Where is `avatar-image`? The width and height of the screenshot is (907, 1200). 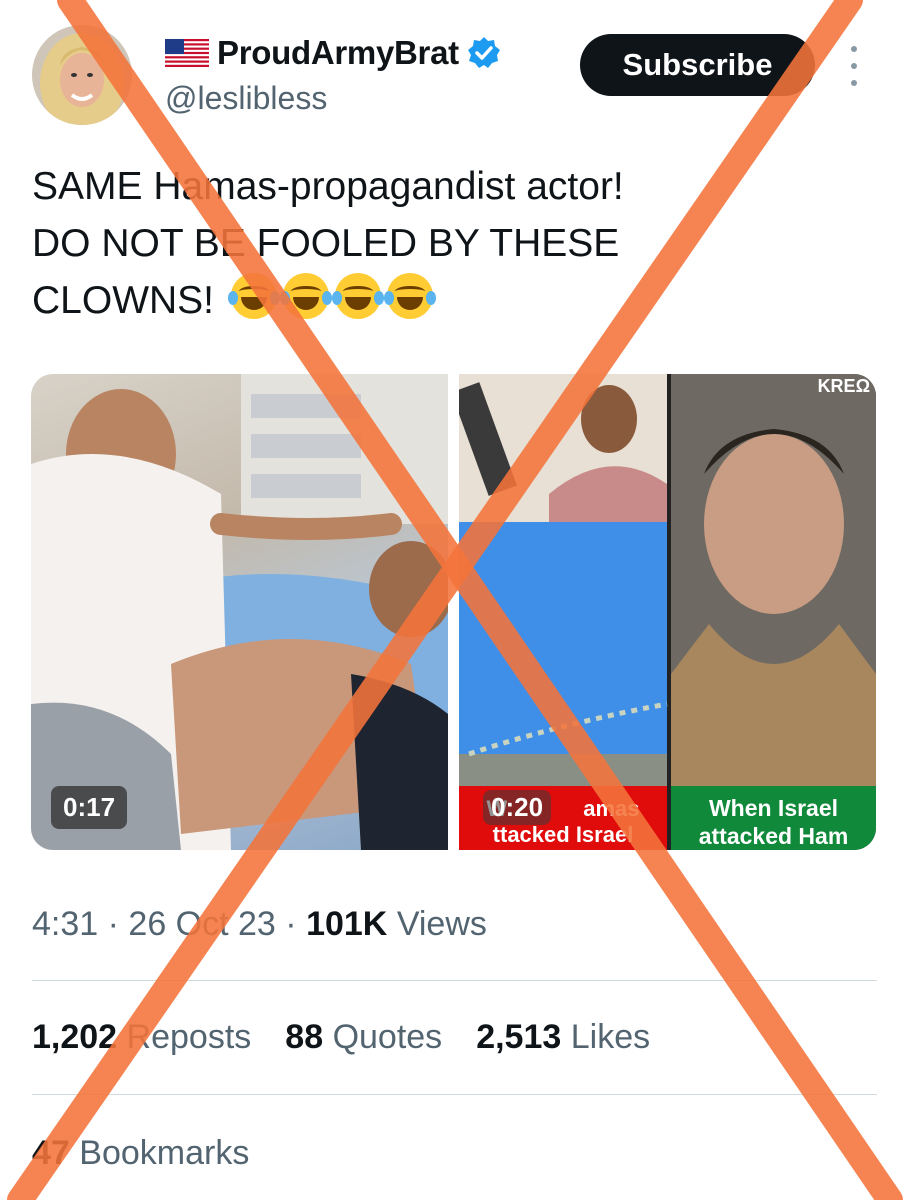
avatar-image is located at coordinates (82, 75).